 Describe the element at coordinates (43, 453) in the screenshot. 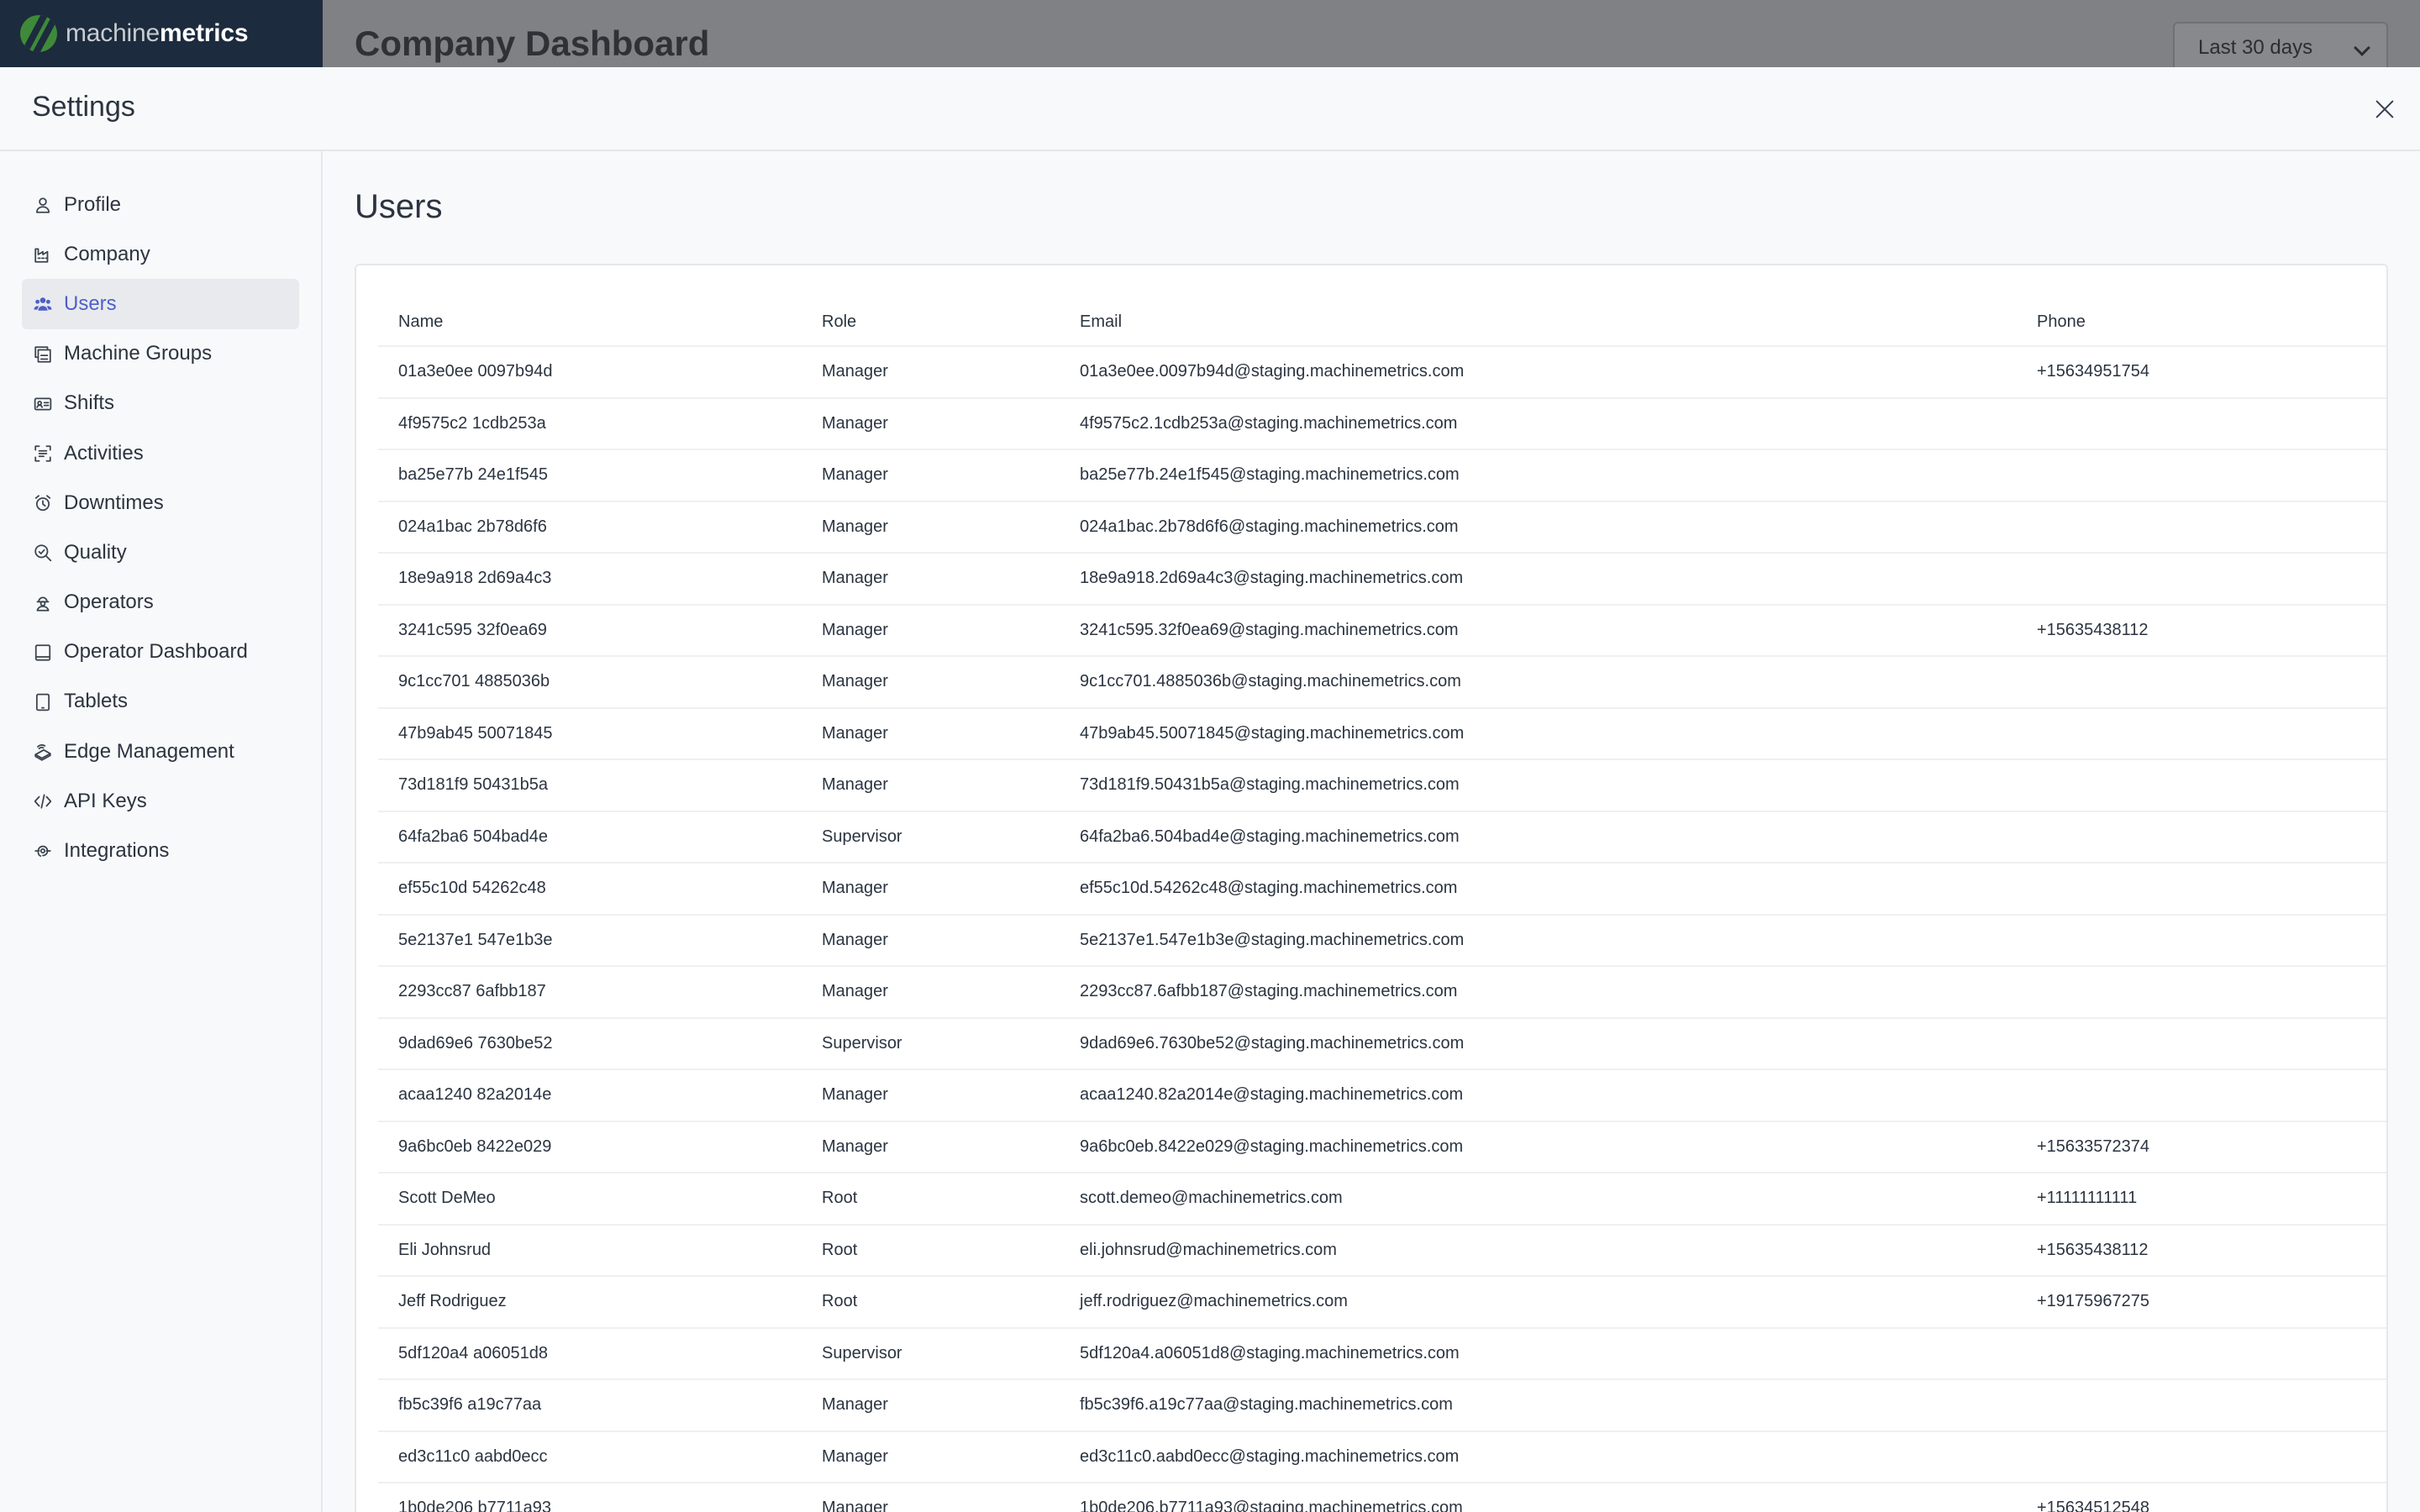

I see `activities-icon` at that location.